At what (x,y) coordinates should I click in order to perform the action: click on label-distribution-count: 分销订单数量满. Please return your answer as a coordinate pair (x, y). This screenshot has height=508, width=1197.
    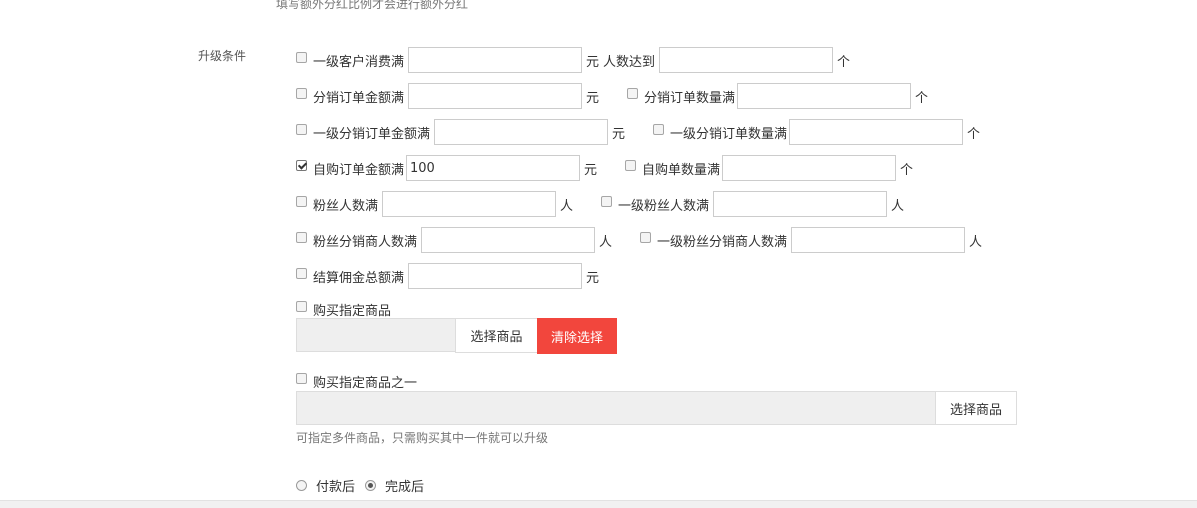
    Looking at the image, I should click on (690, 98).